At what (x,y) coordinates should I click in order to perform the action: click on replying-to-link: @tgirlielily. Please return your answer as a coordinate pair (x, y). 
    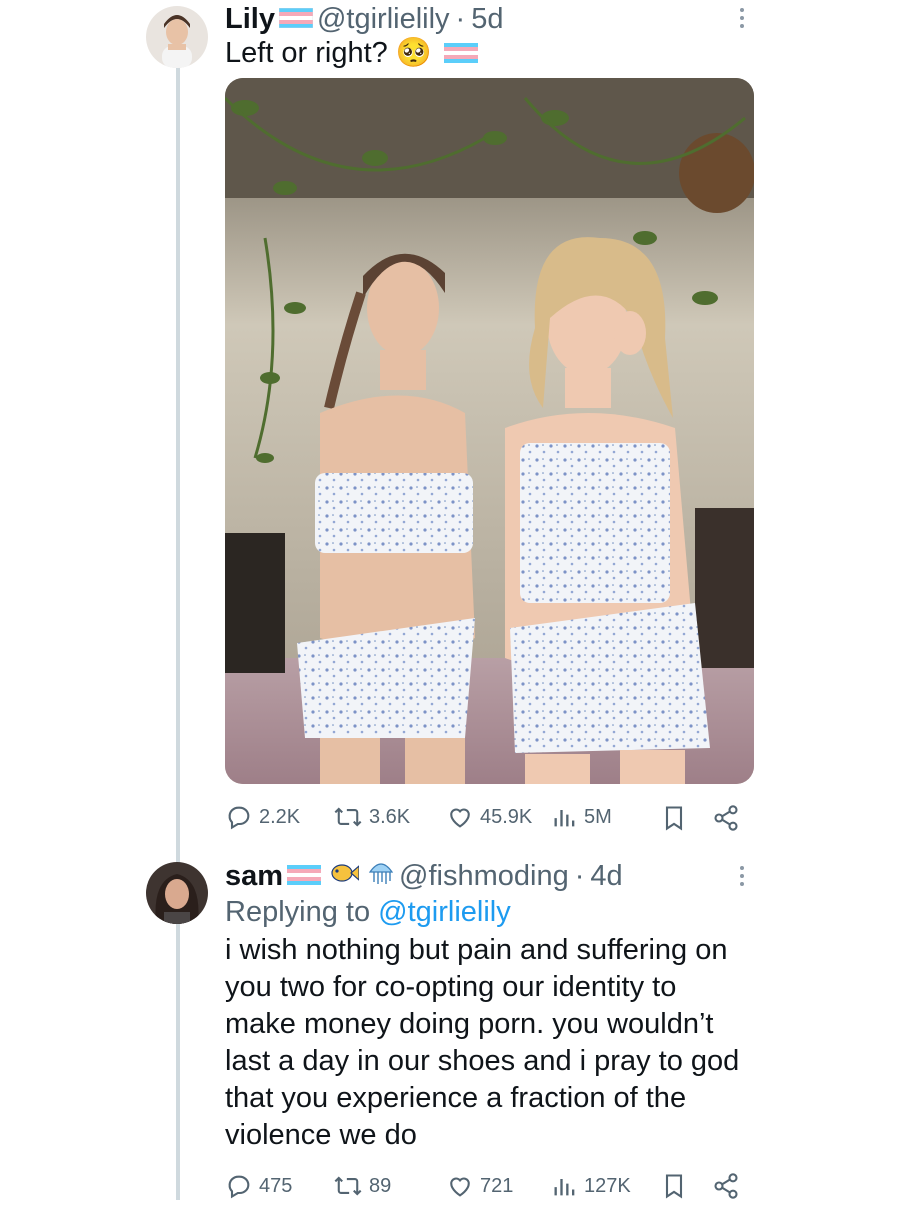
    Looking at the image, I should click on (444, 912).